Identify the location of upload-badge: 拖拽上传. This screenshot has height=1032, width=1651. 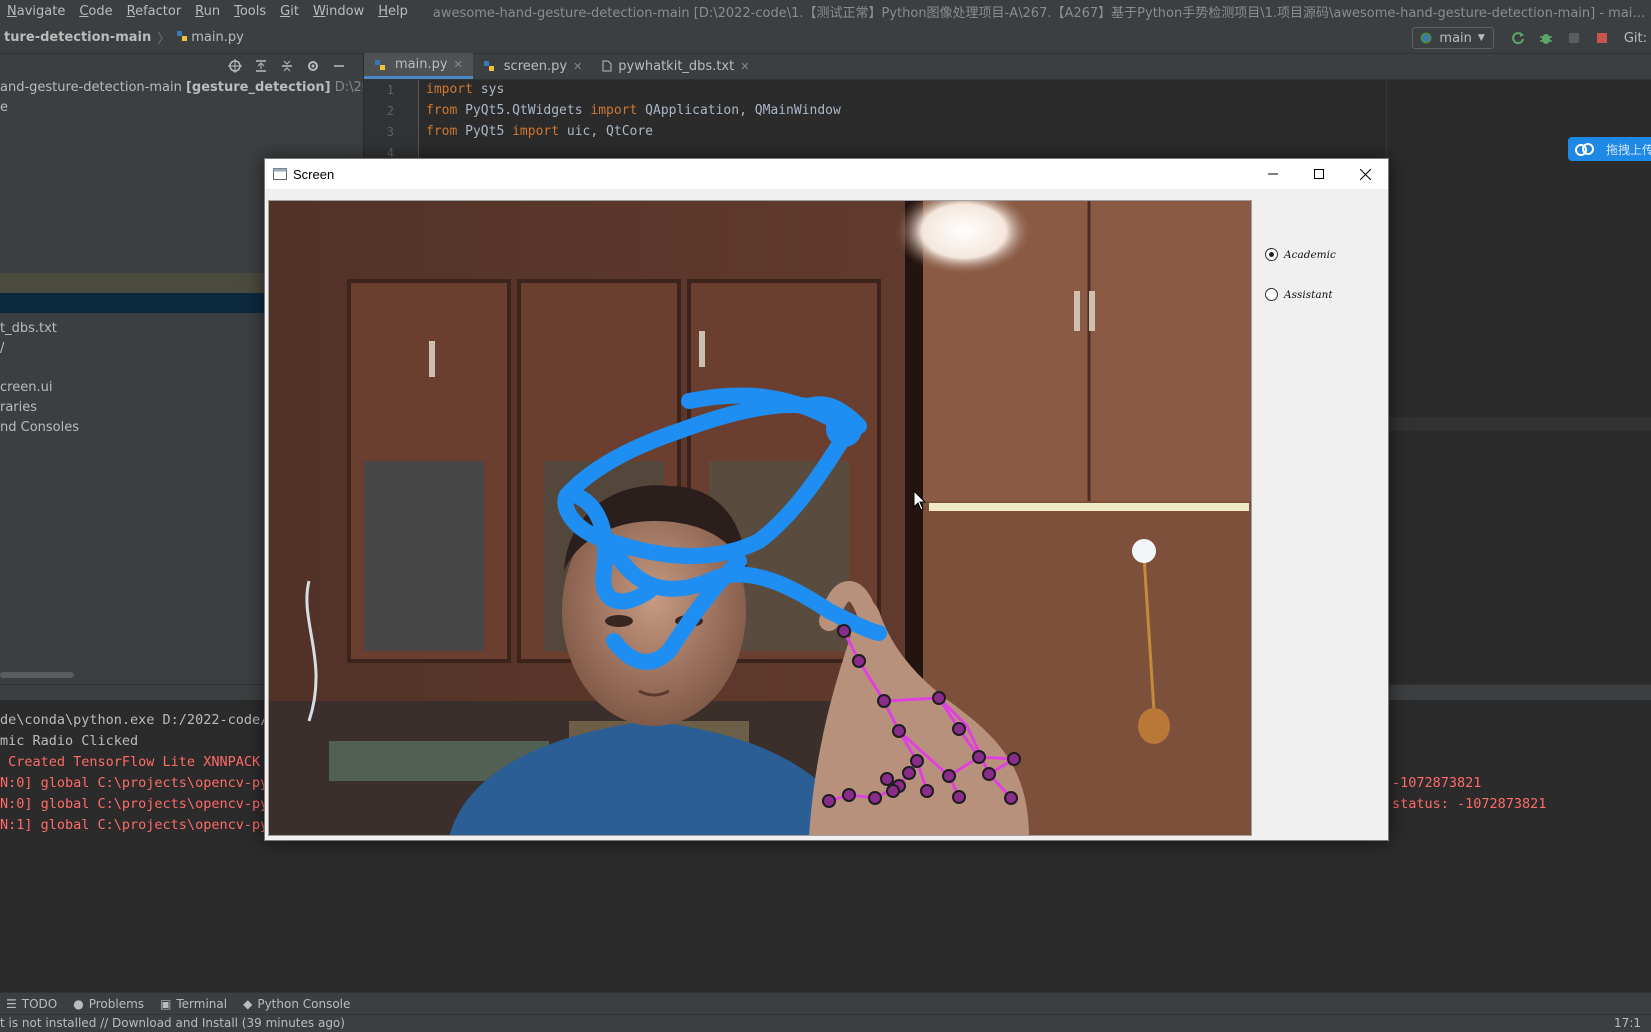
(1609, 149).